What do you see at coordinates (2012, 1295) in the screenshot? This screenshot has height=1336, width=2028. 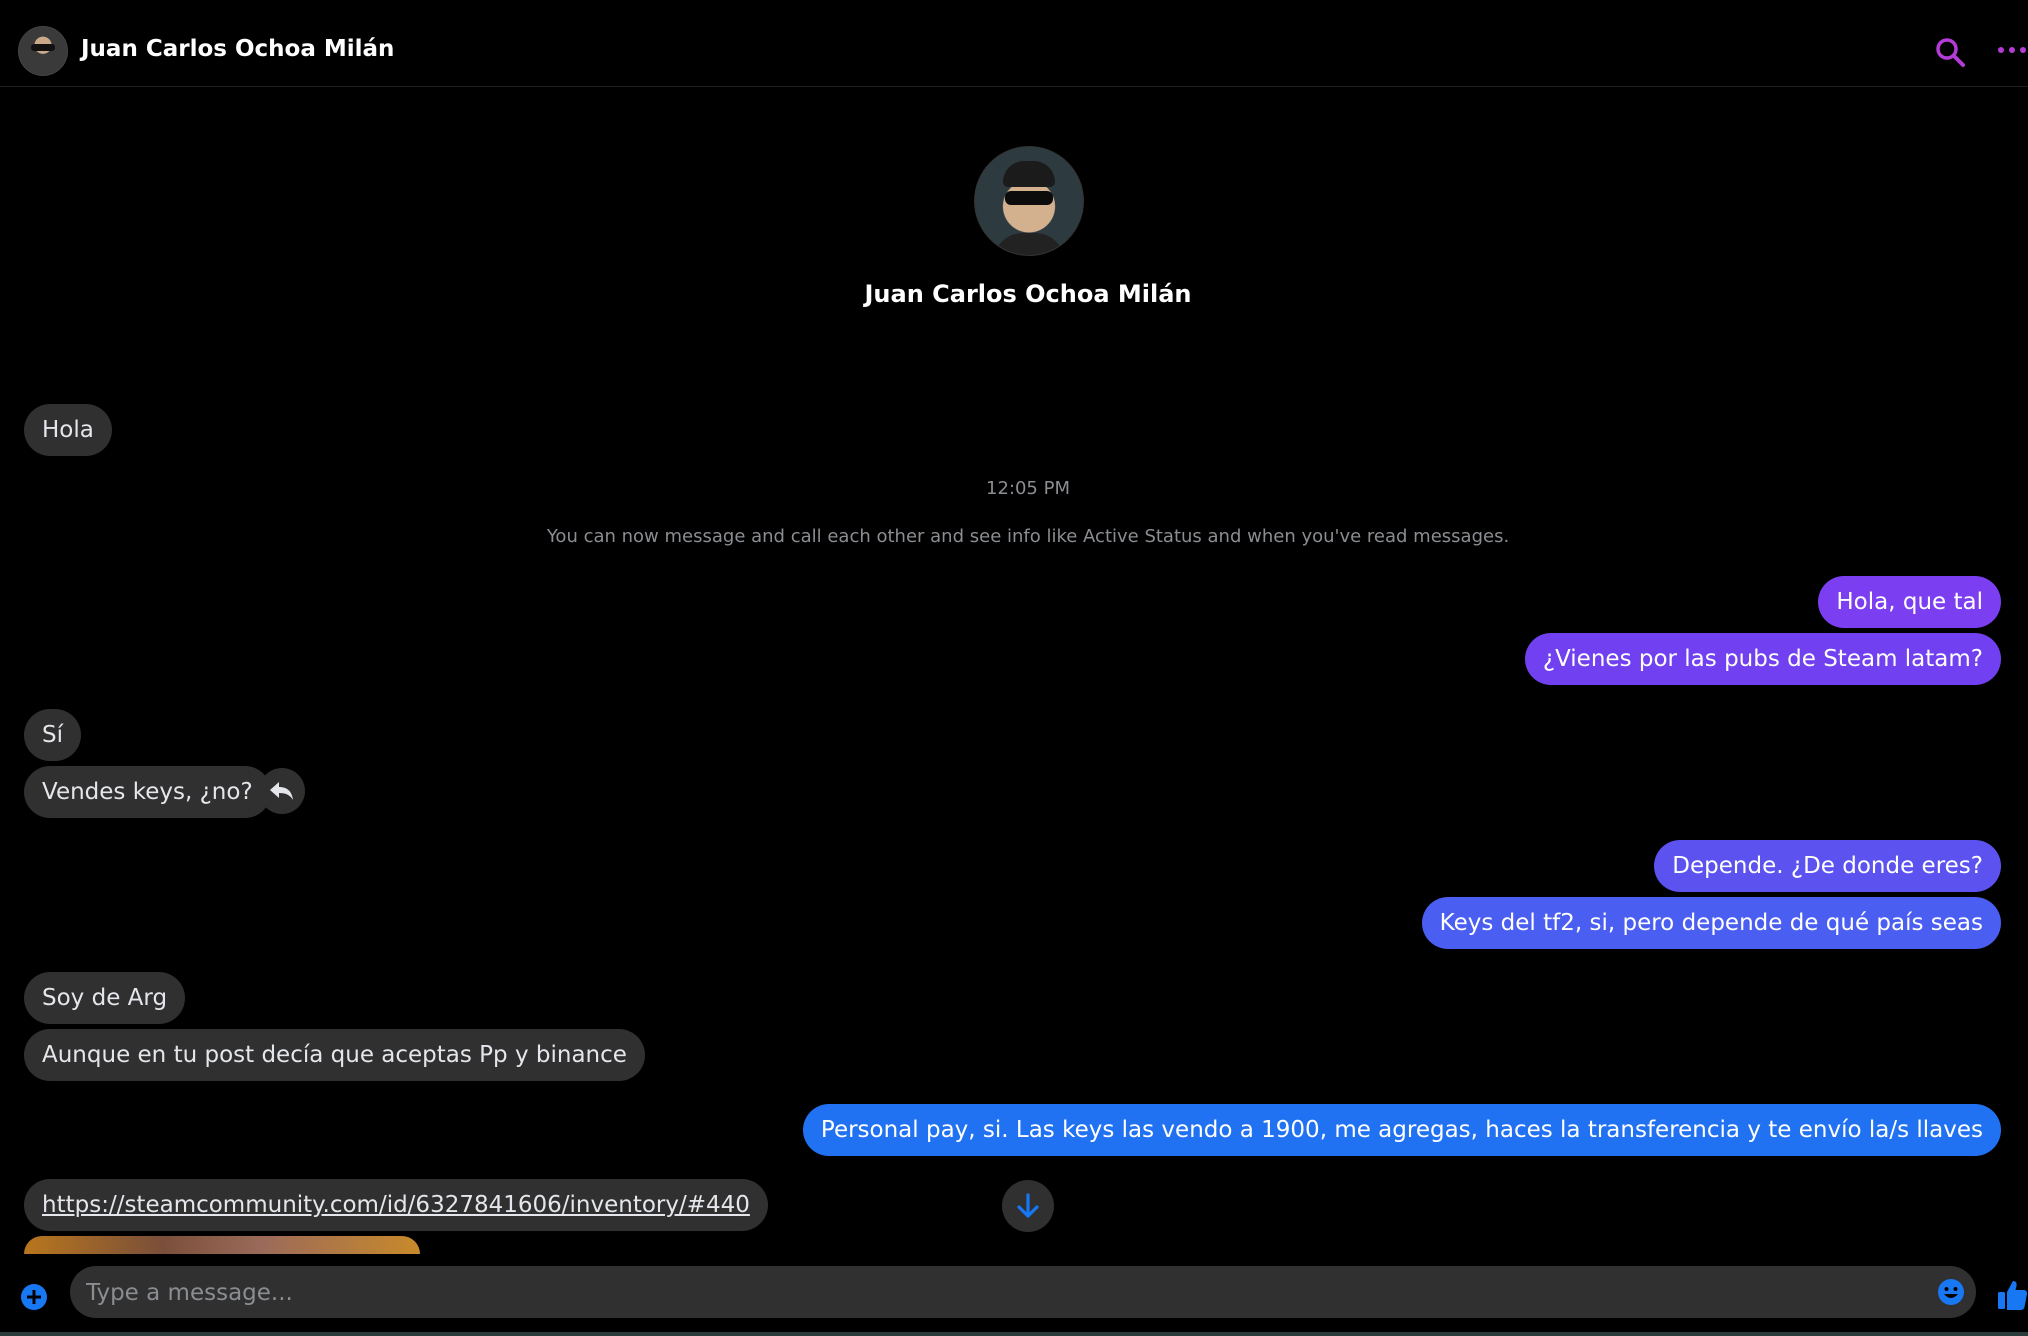 I see `thumbs-up-icon` at bounding box center [2012, 1295].